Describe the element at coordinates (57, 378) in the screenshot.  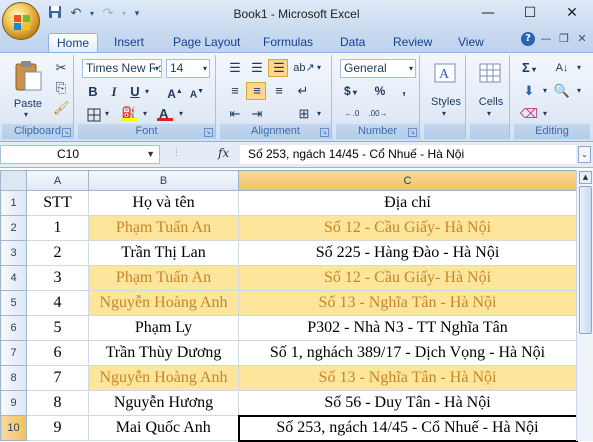
I see `cell-a-8: 7` at that location.